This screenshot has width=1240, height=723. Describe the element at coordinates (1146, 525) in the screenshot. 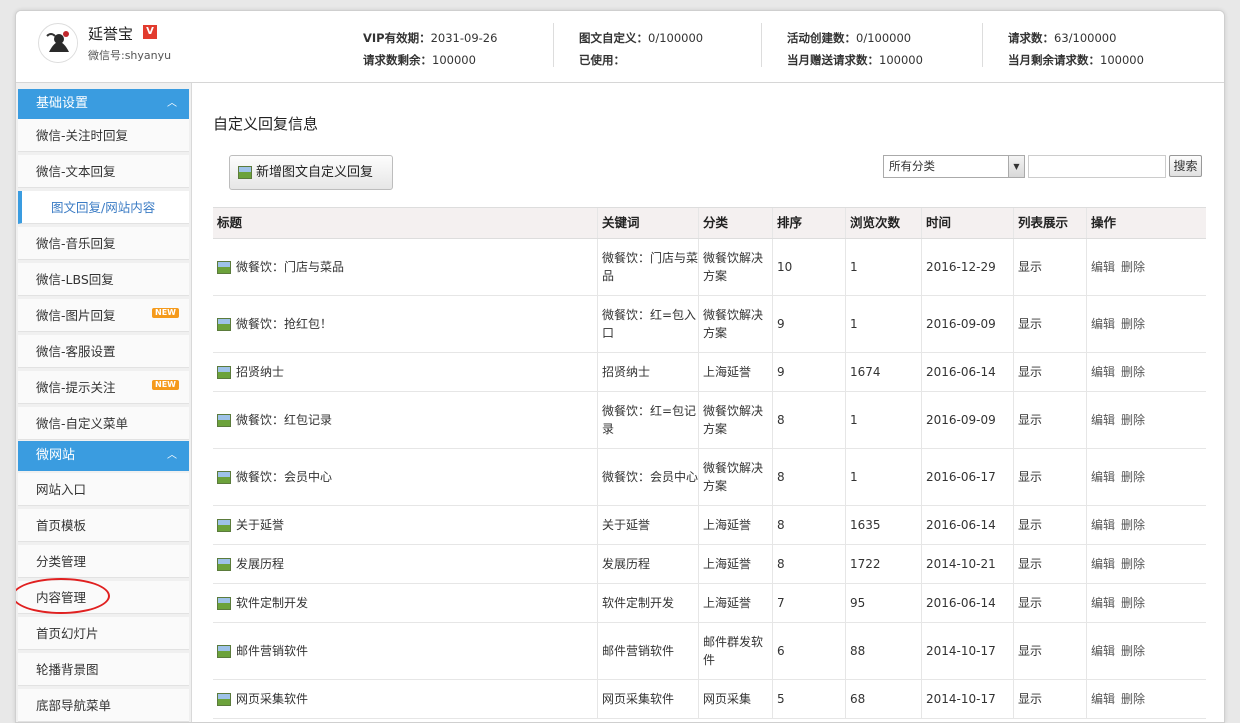

I see `cell-actions: 编辑 删除` at that location.